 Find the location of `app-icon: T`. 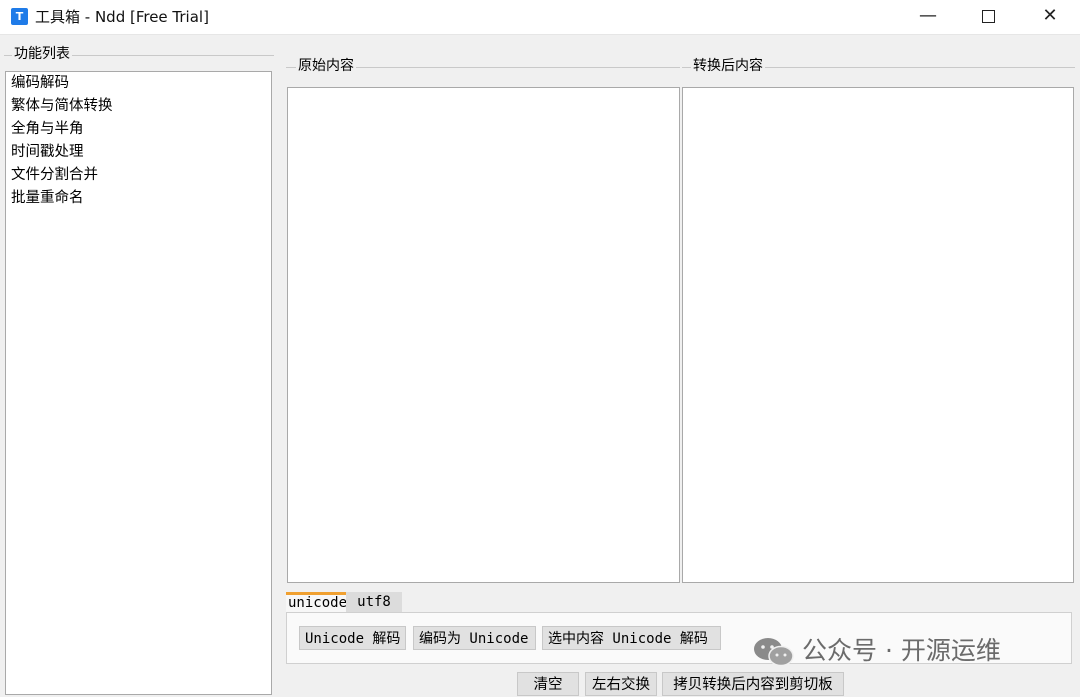

app-icon: T is located at coordinates (19, 16).